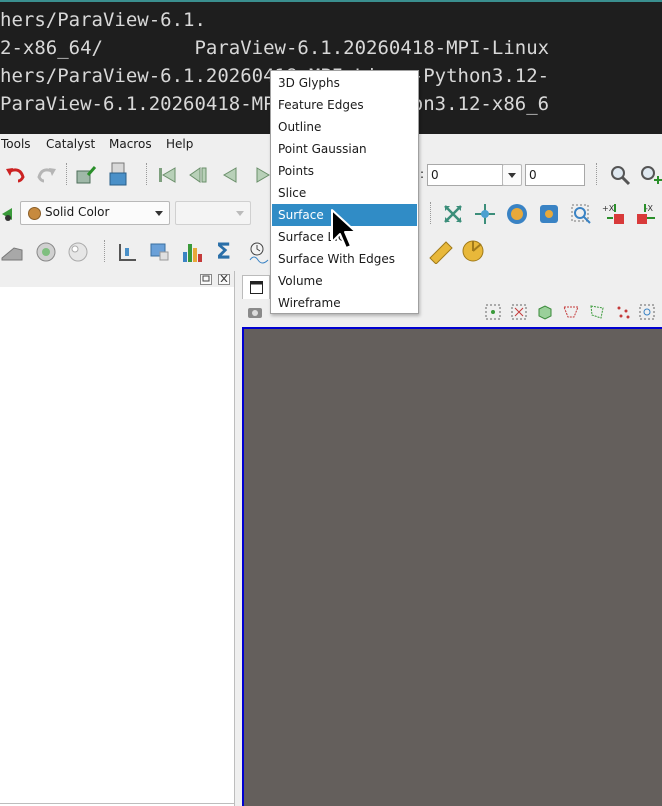 This screenshot has height=806, width=662. I want to click on protractor-icon, so click(473, 251).